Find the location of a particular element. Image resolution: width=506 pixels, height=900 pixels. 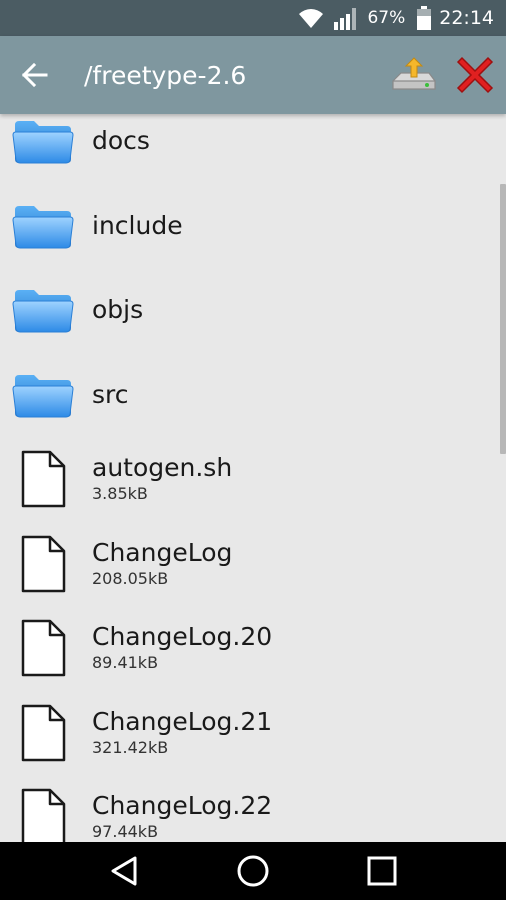

file-name: autogen.sh is located at coordinates (162, 468).